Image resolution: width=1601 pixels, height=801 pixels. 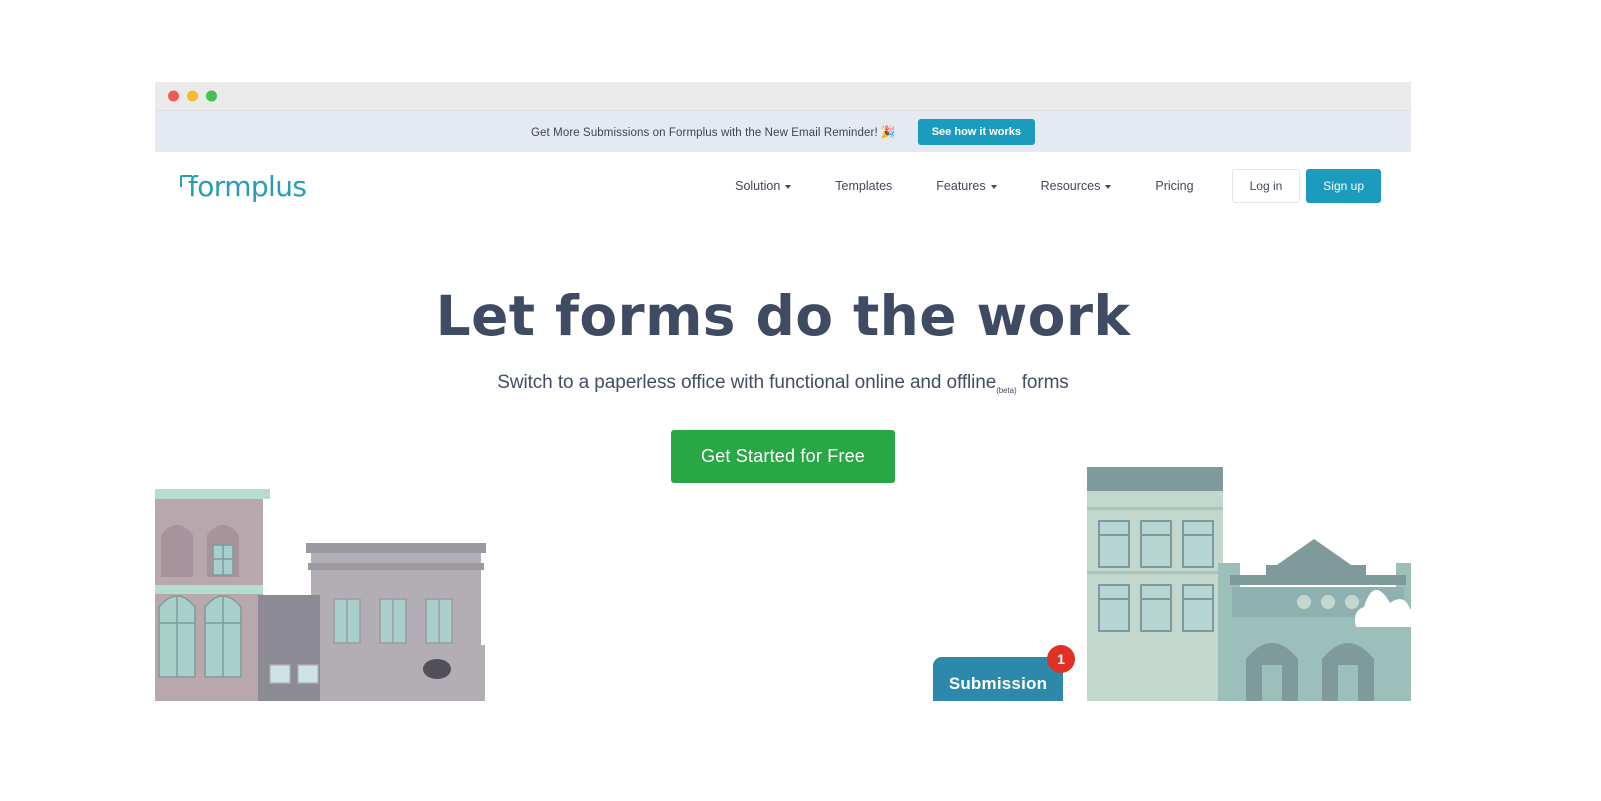 I want to click on nav-label-templates: Templates, so click(x=864, y=186).